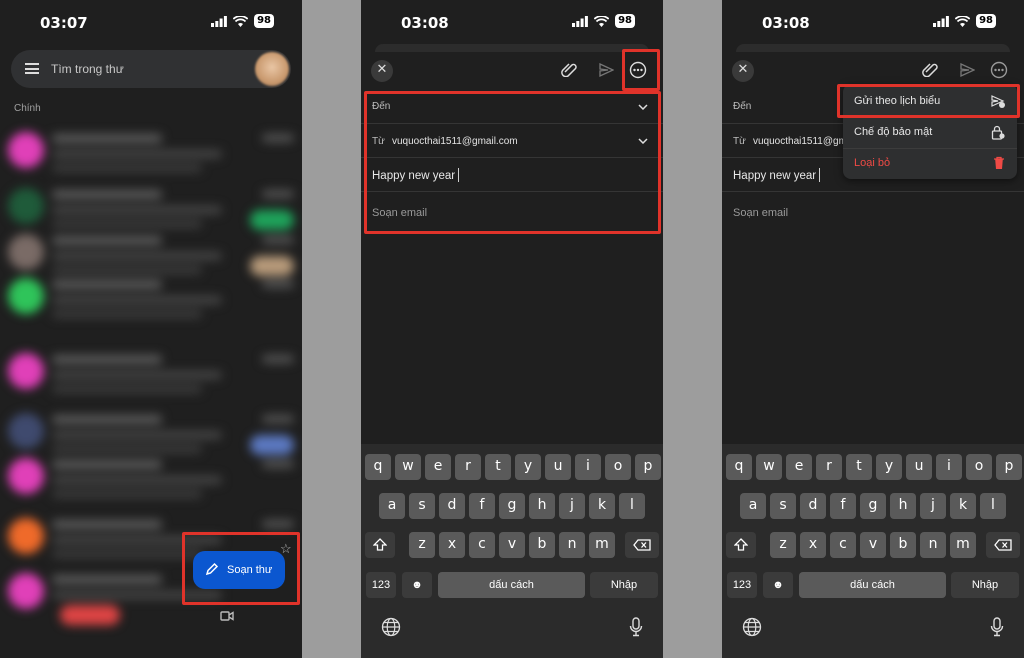  Describe the element at coordinates (87, 69) in the screenshot. I see `search-placeholder: Tìm trong thư` at that location.